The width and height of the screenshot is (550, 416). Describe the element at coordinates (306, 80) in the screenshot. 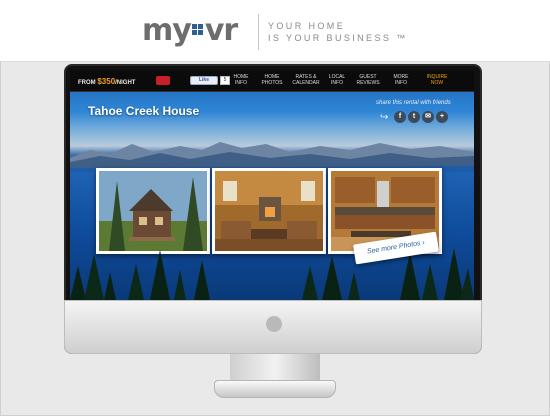

I see `nav-rates-calendar: RATES & CALENDAR` at that location.